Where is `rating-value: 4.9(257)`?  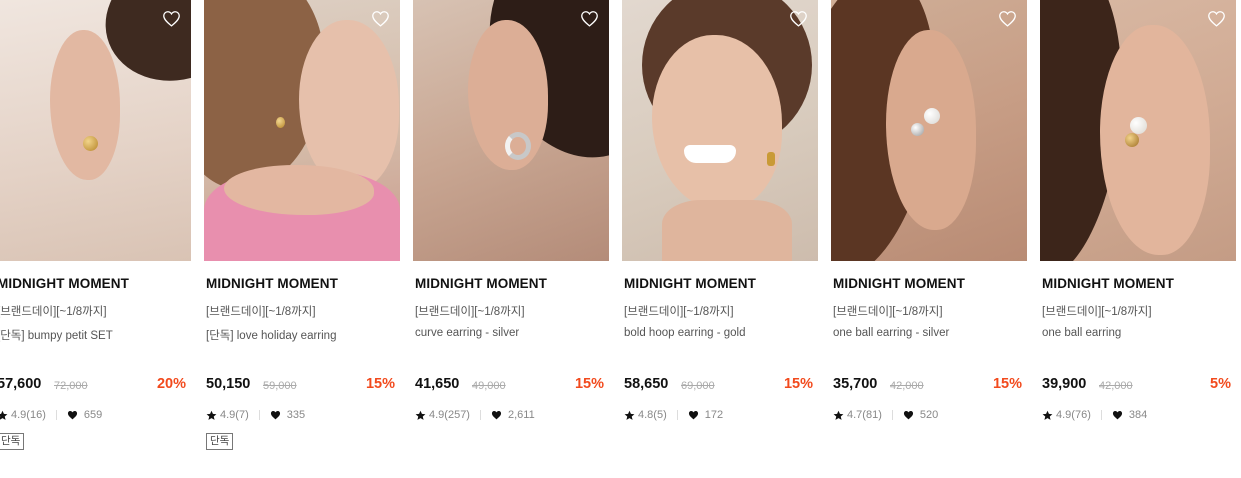 rating-value: 4.9(257) is located at coordinates (449, 415).